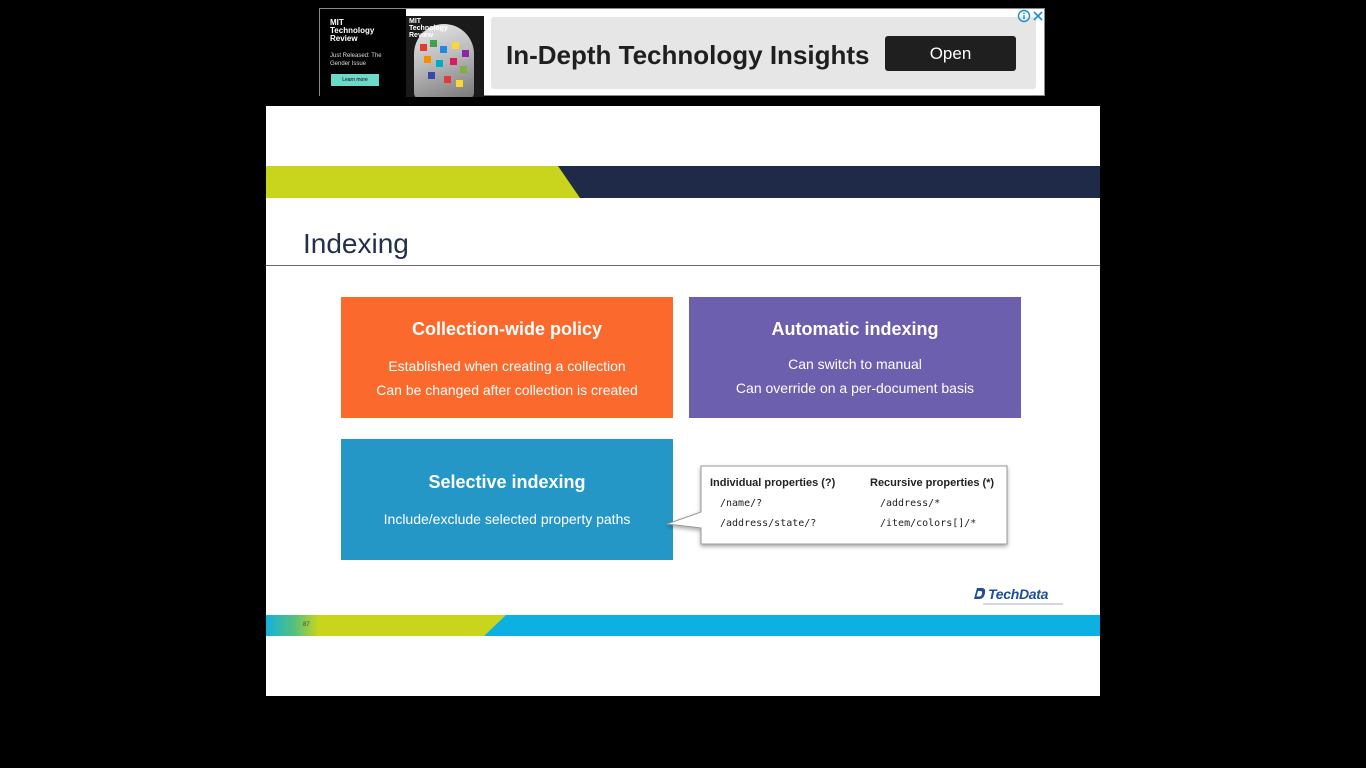 This screenshot has width=1366, height=768. What do you see at coordinates (768, 523) in the screenshot?
I see `path-item: /address/state/?` at bounding box center [768, 523].